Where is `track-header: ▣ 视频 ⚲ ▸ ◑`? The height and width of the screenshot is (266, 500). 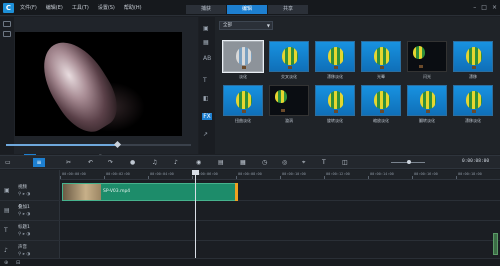
track-header: ▣ 视频 ⚲ ▸ ◑ is located at coordinates (30, 191).